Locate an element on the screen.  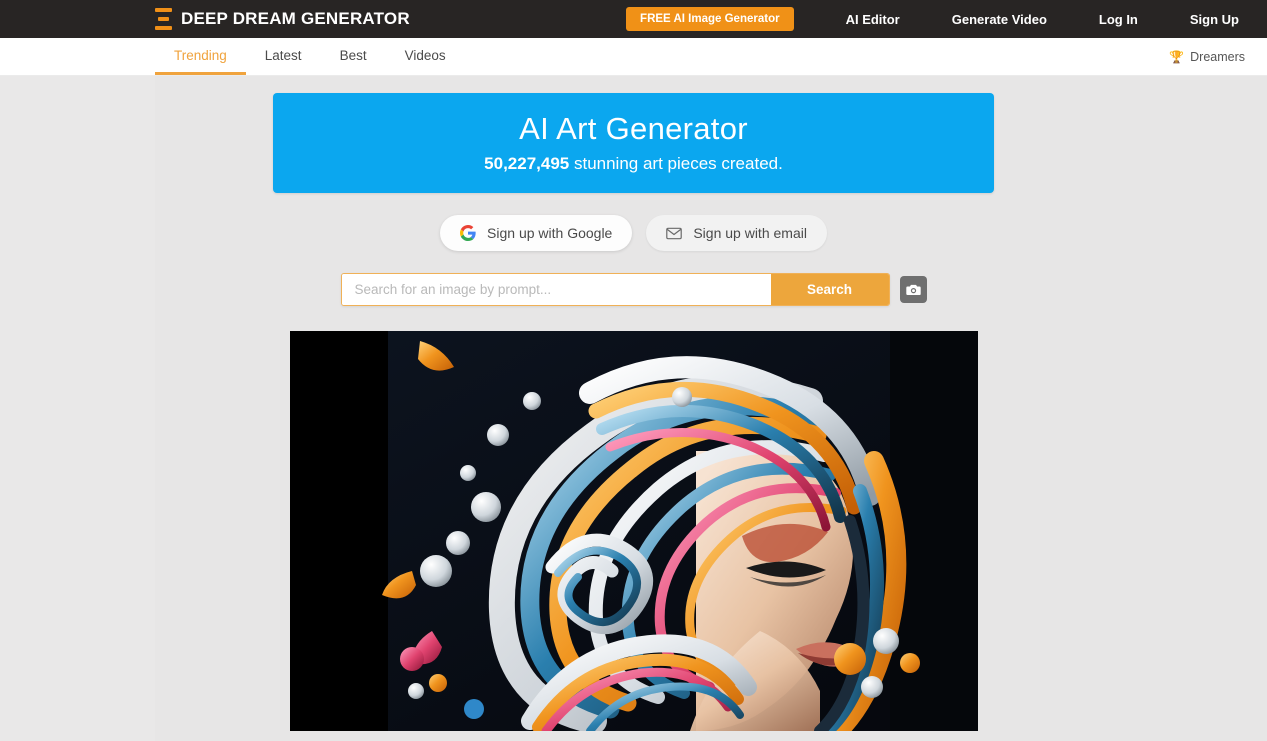
tab-latest: Latest is located at coordinates (283, 56).